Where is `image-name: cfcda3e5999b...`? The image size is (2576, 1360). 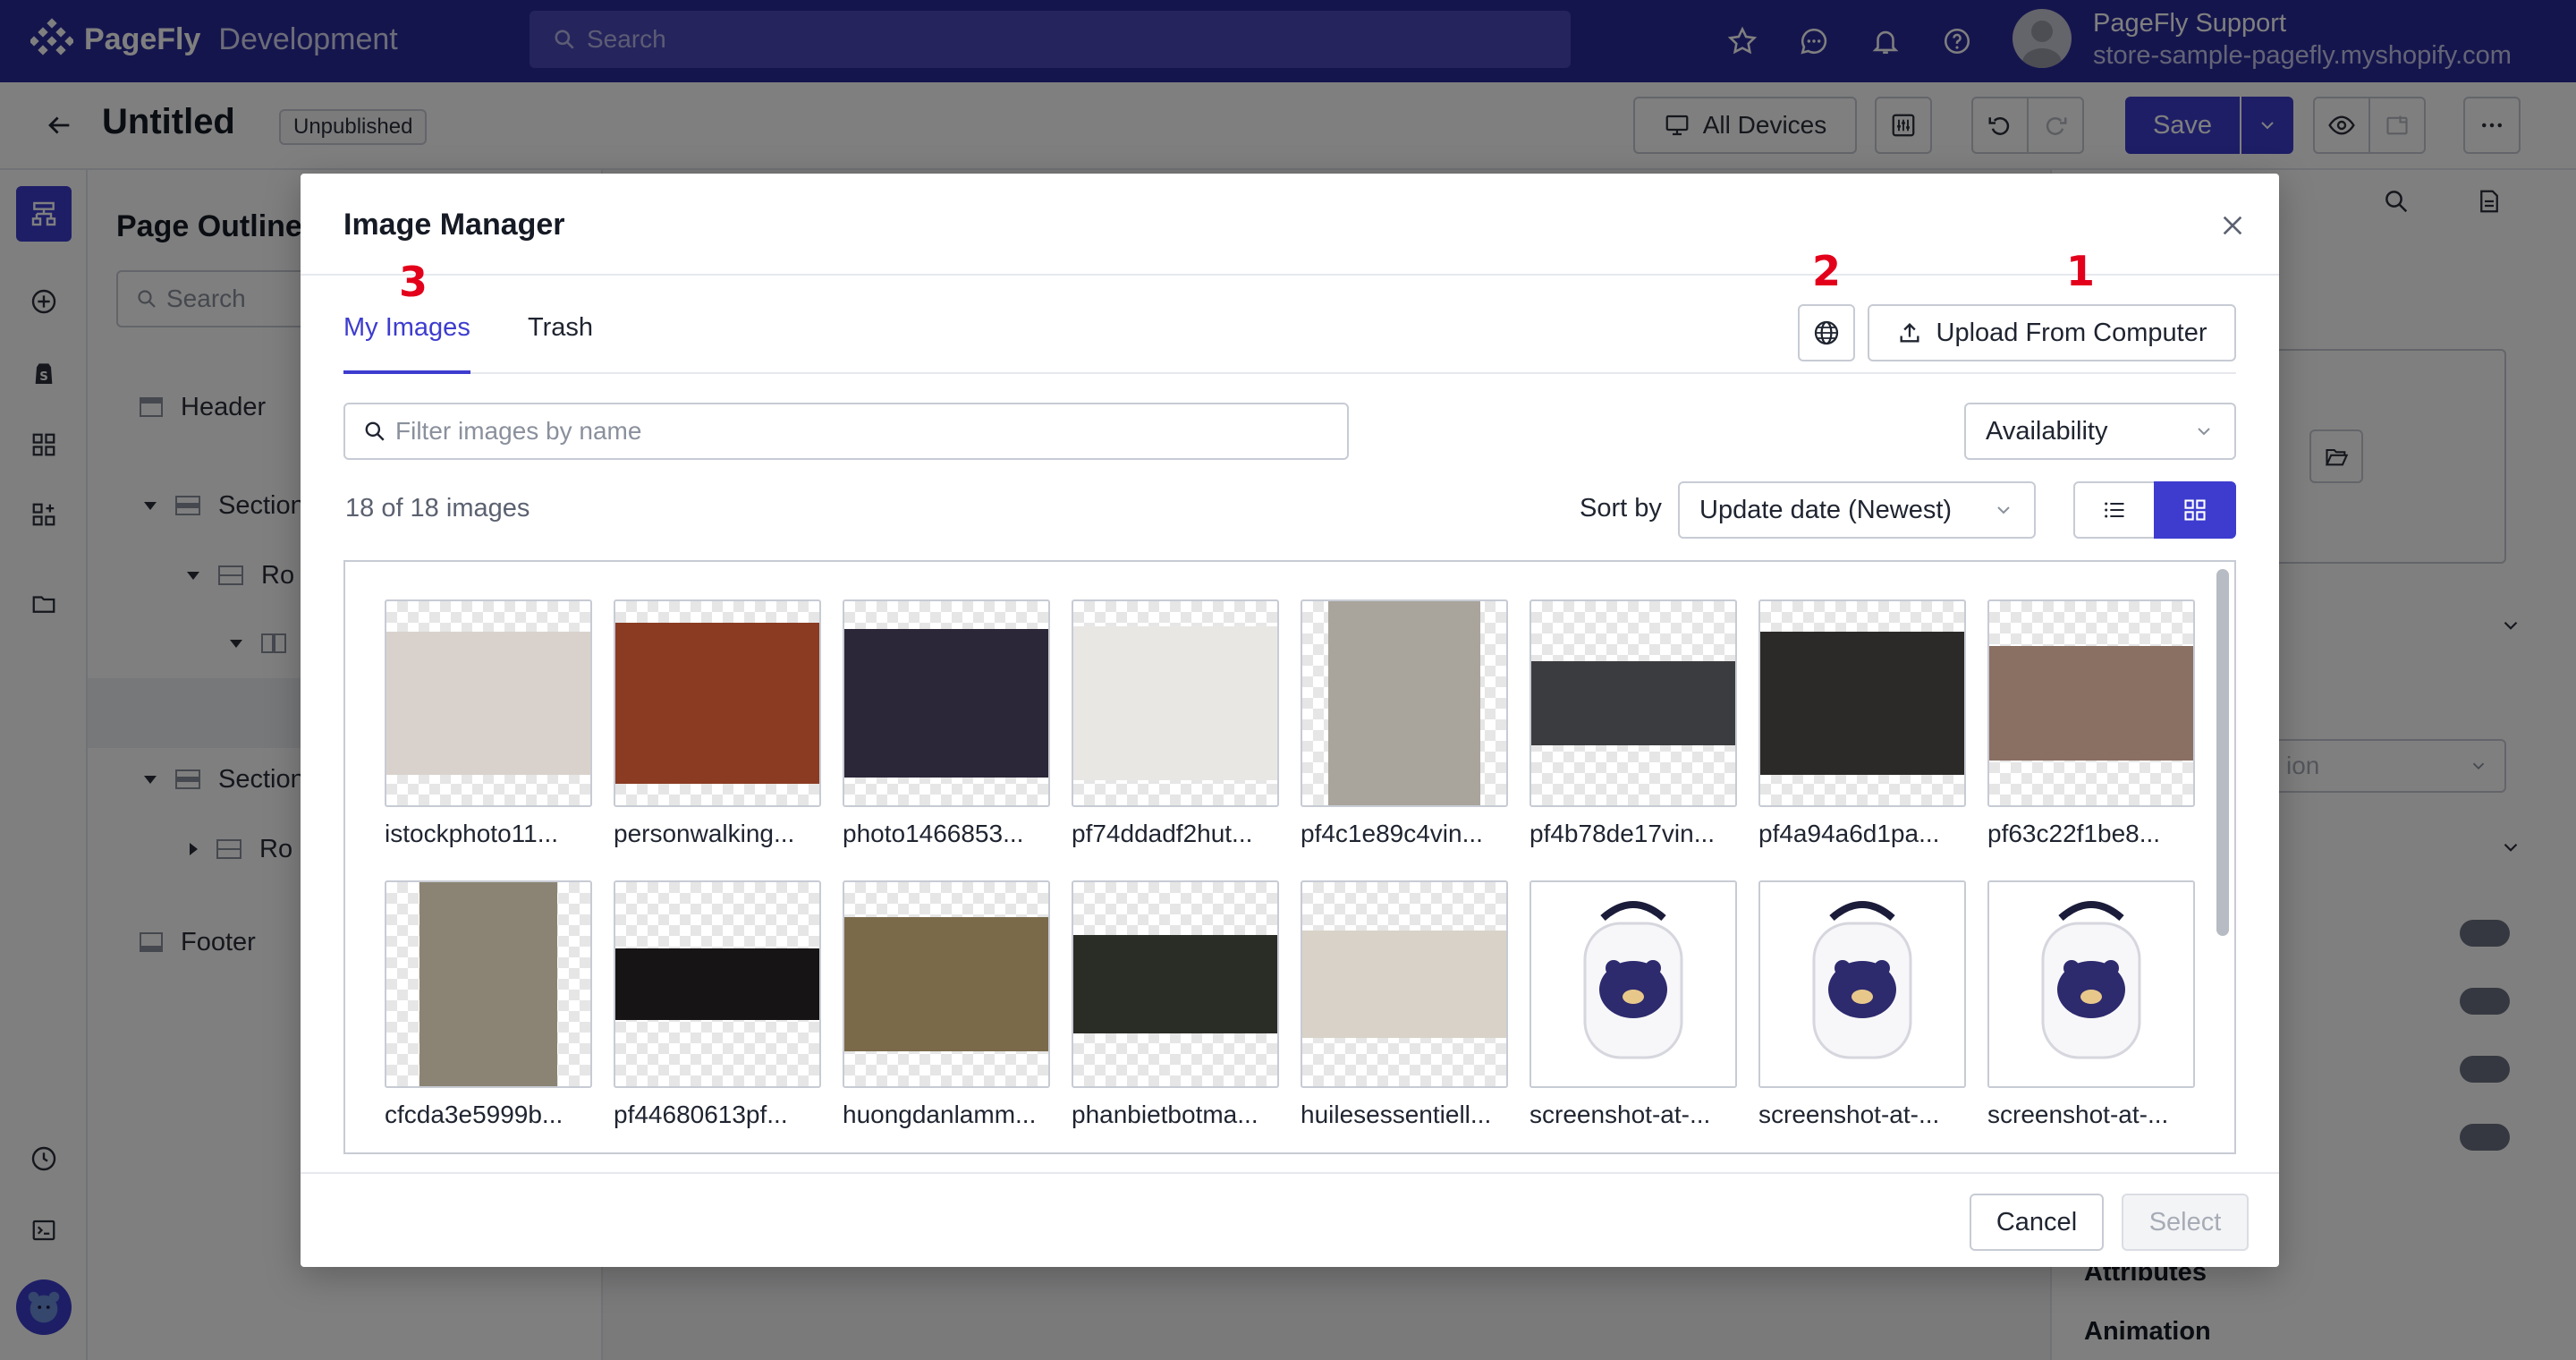
image-name: cfcda3e5999b... is located at coordinates (474, 1115).